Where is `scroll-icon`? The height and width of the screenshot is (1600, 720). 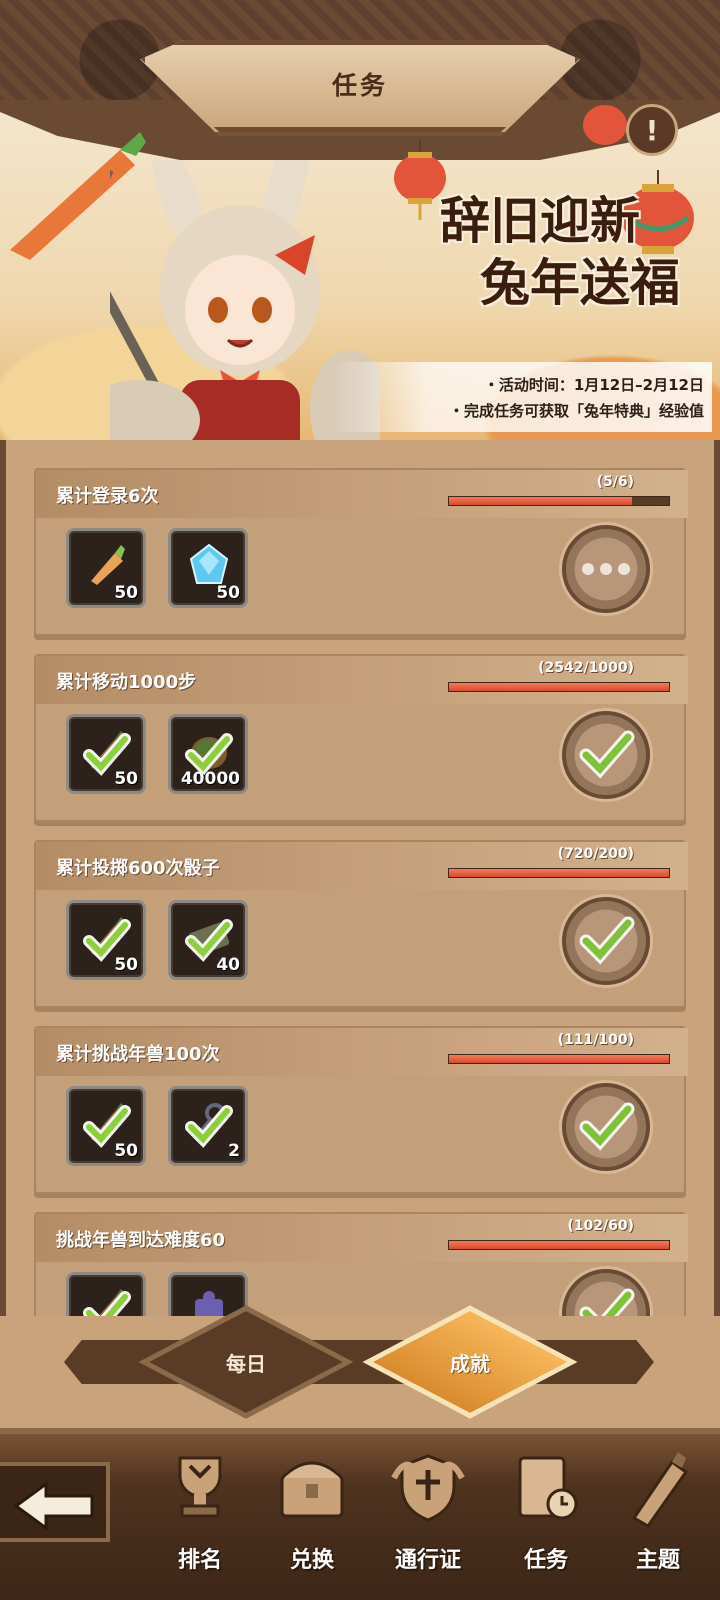
scroll-icon is located at coordinates (546, 1488).